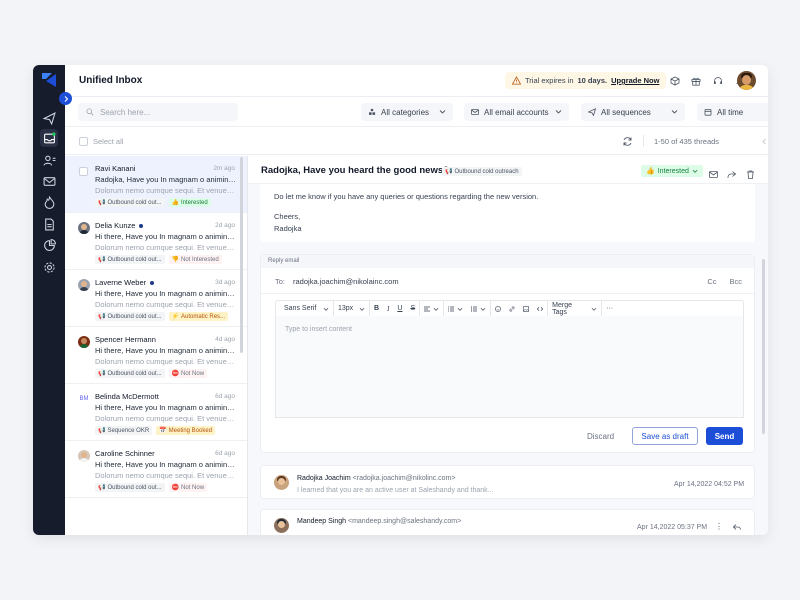 The height and width of the screenshot is (600, 800). I want to click on more-options-icon: ⋮, so click(719, 527).